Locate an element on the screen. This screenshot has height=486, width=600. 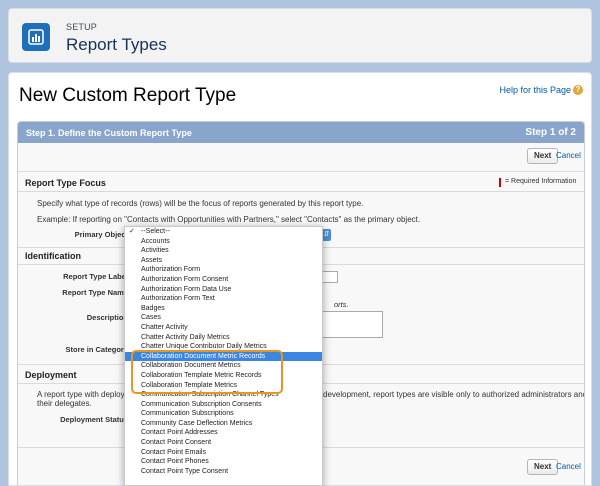
dropdown-option: Community Case Deflection Metrics is located at coordinates (223, 424).